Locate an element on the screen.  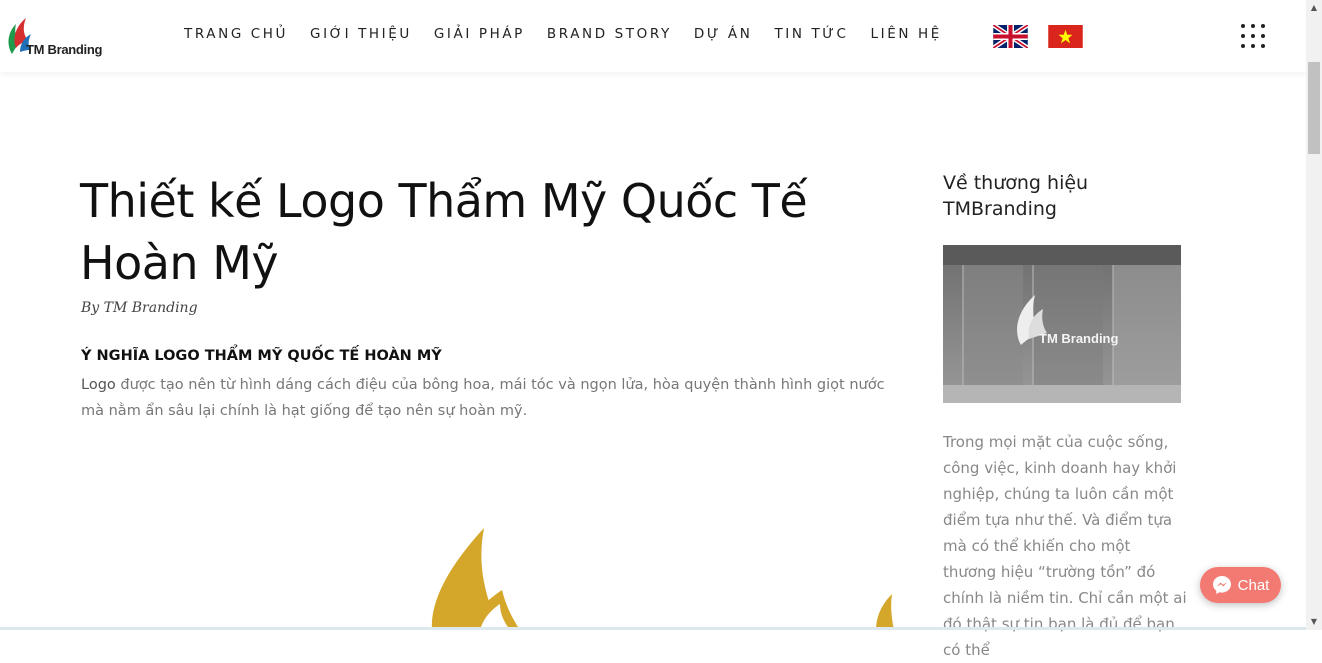
sidebar-image-logo-text: TM Branding is located at coordinates (1078, 338).